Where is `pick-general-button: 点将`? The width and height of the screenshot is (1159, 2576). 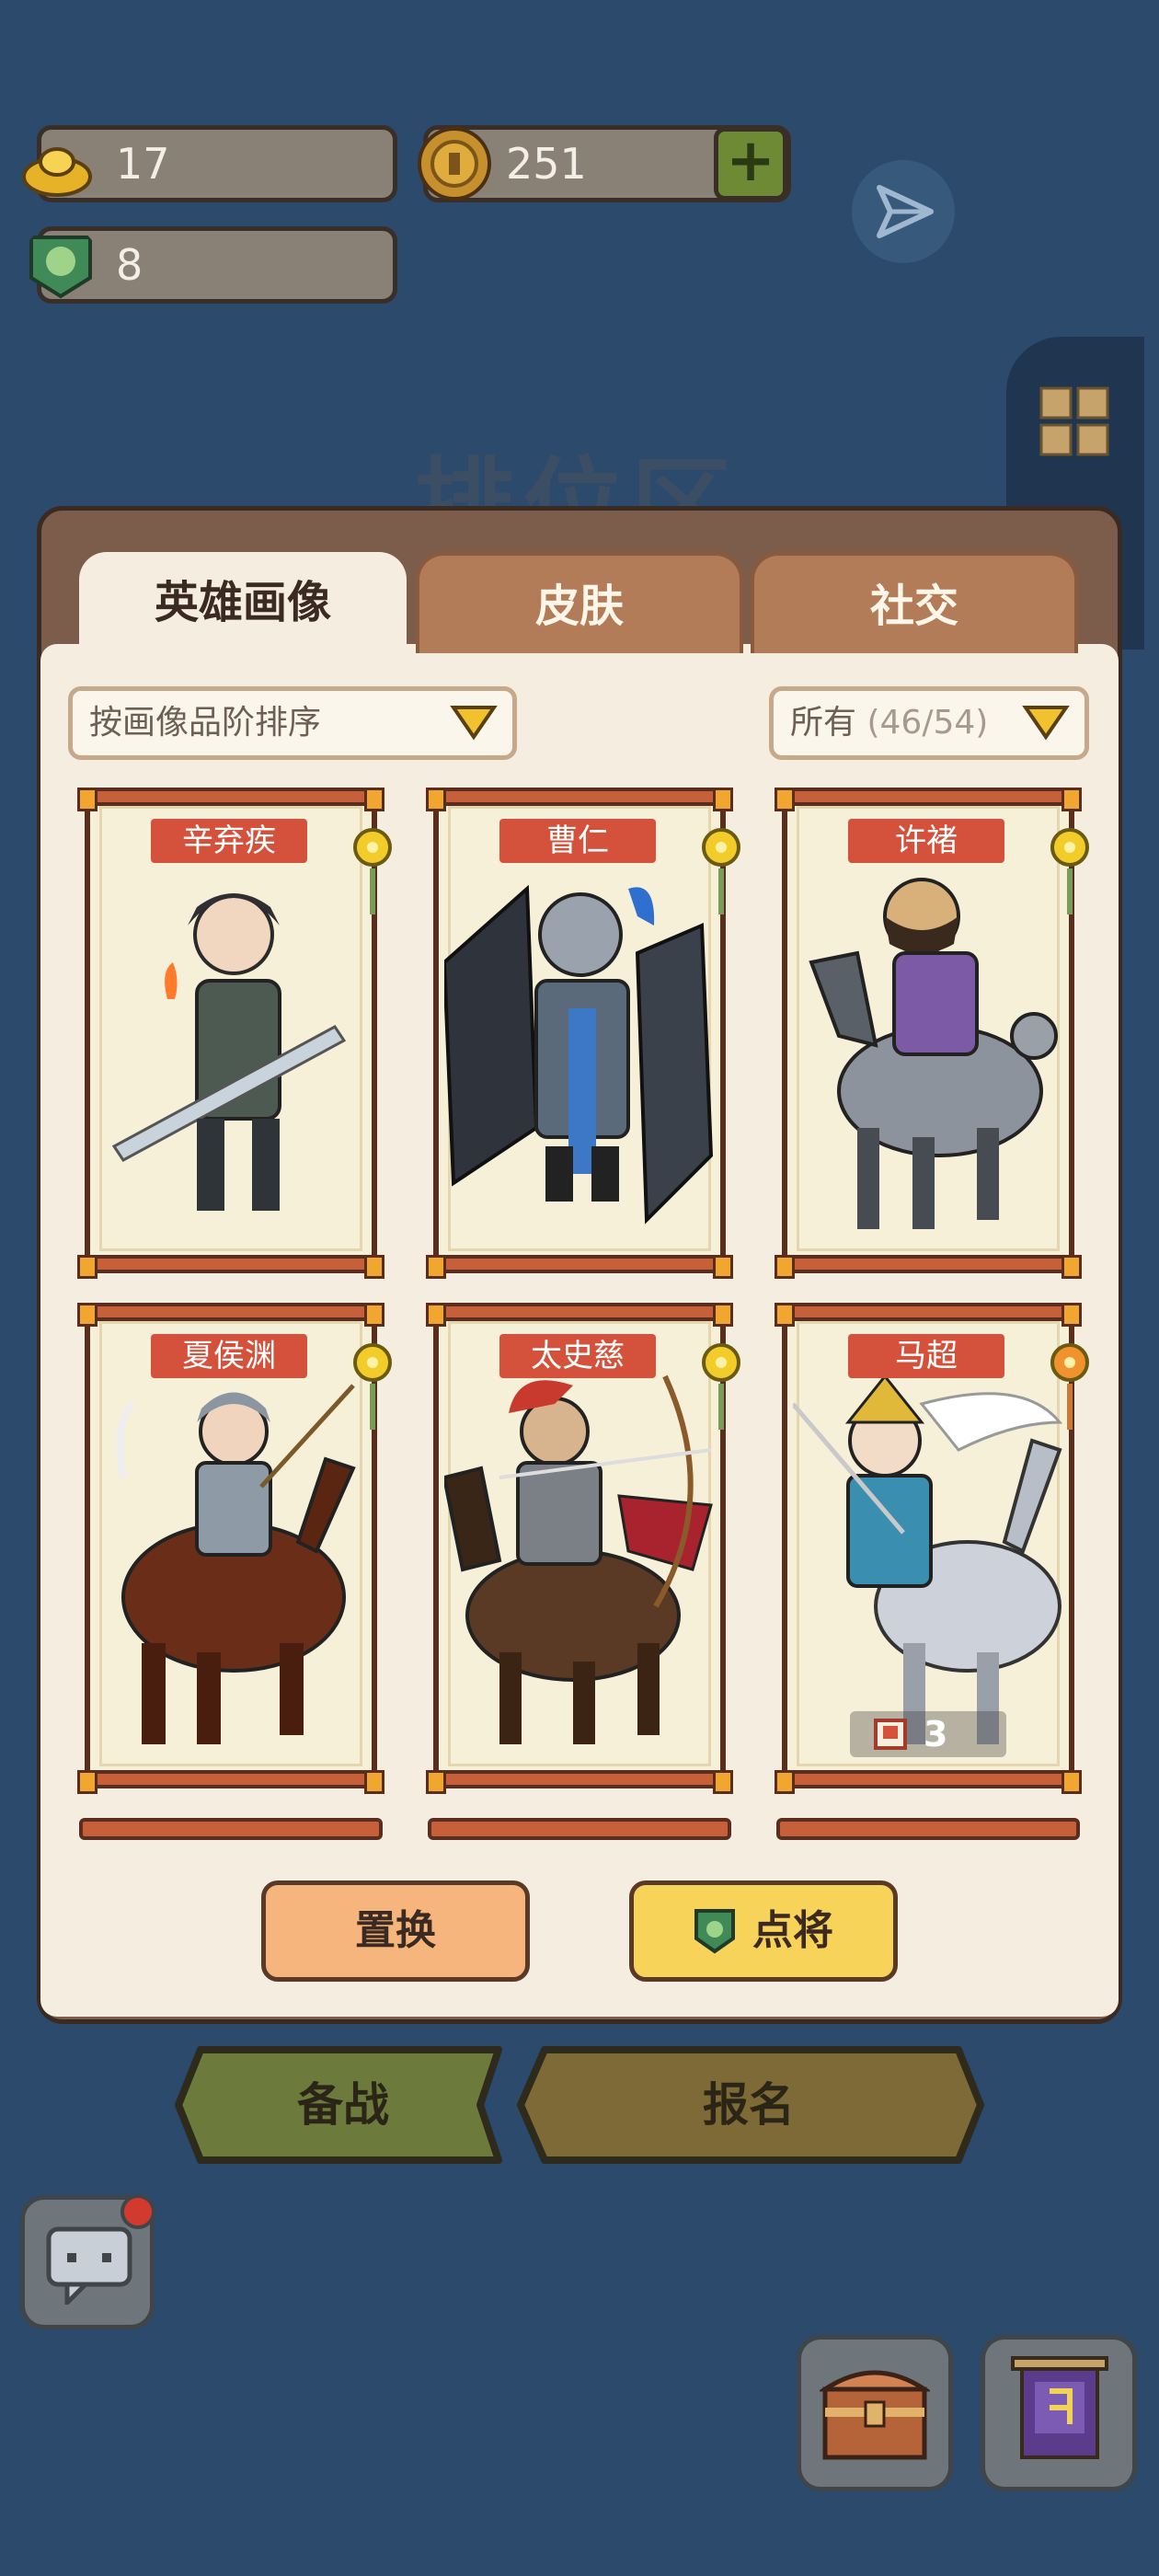
pick-general-button: 点将 is located at coordinates (763, 1931).